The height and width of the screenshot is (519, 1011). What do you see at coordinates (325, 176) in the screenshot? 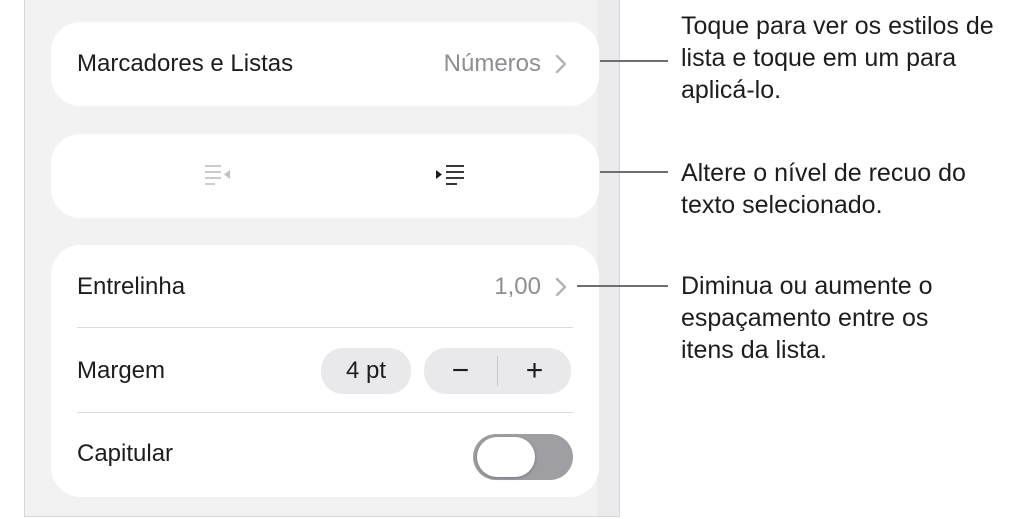
I see `indentation-control` at bounding box center [325, 176].